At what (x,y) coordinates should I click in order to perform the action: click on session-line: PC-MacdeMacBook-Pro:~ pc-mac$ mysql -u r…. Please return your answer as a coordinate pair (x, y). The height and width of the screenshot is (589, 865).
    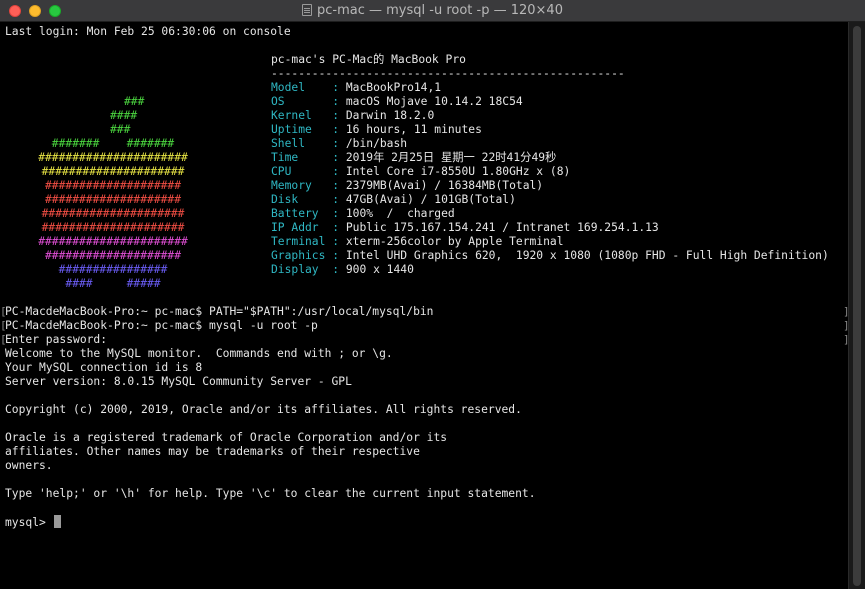
    Looking at the image, I should click on (161, 325).